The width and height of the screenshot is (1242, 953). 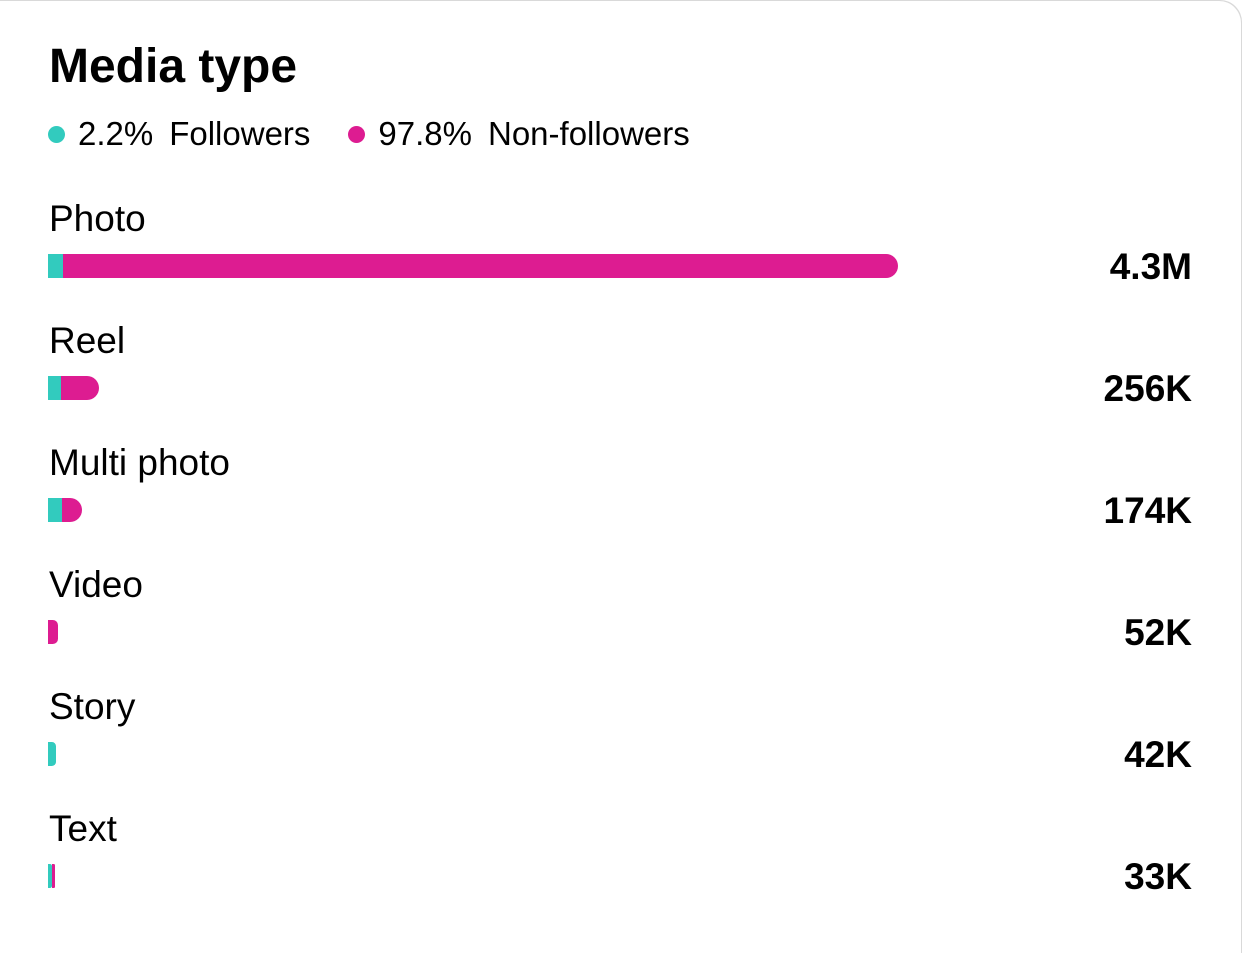 I want to click on legend-item-non-followers: 97.8% Non-followers, so click(x=519, y=134).